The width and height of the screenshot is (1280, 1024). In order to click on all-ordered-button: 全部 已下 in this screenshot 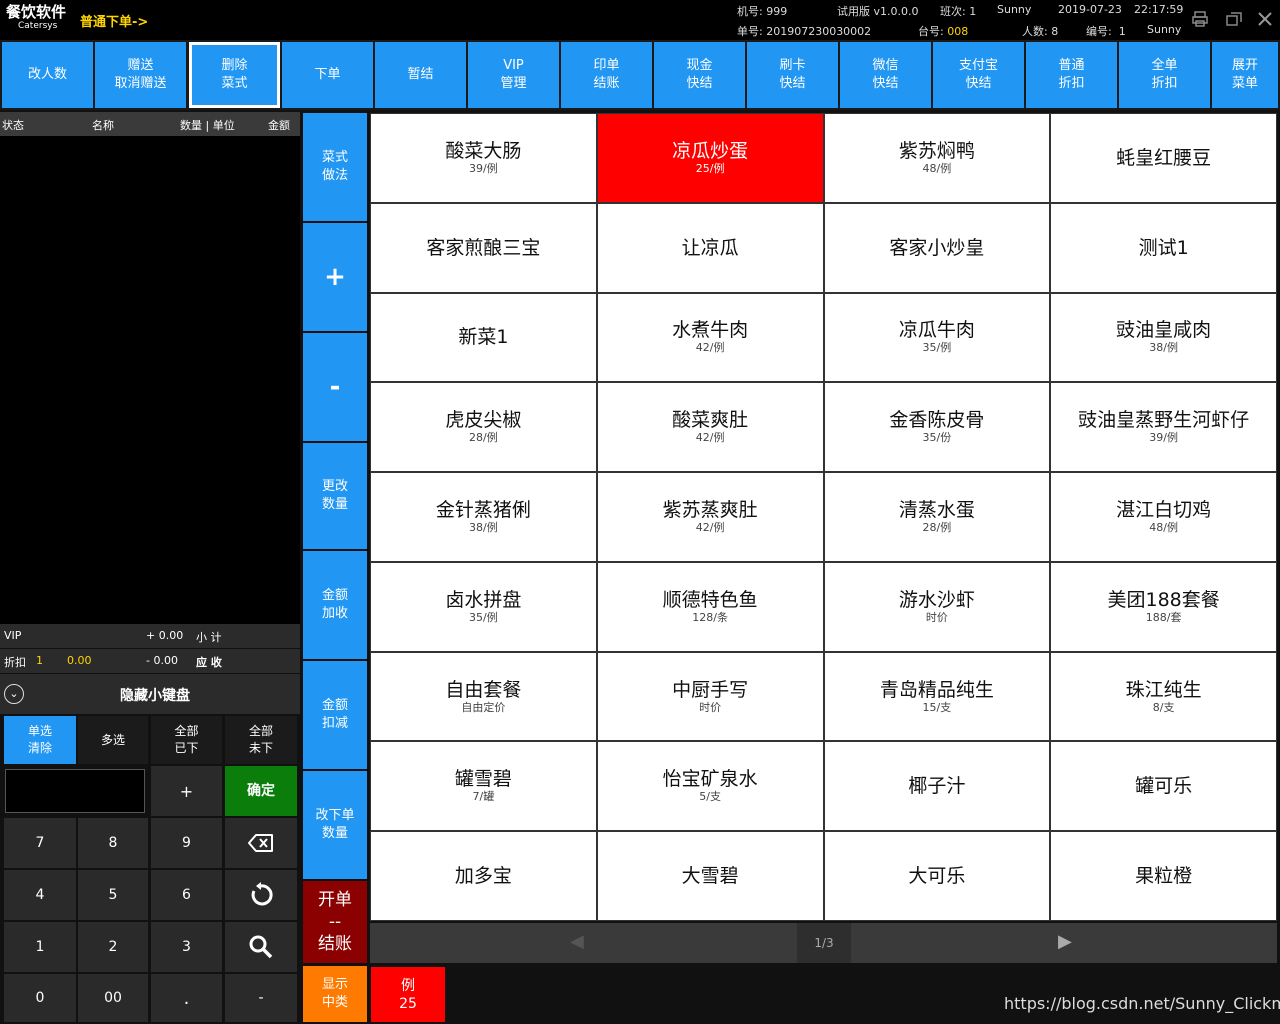, I will do `click(186, 740)`.